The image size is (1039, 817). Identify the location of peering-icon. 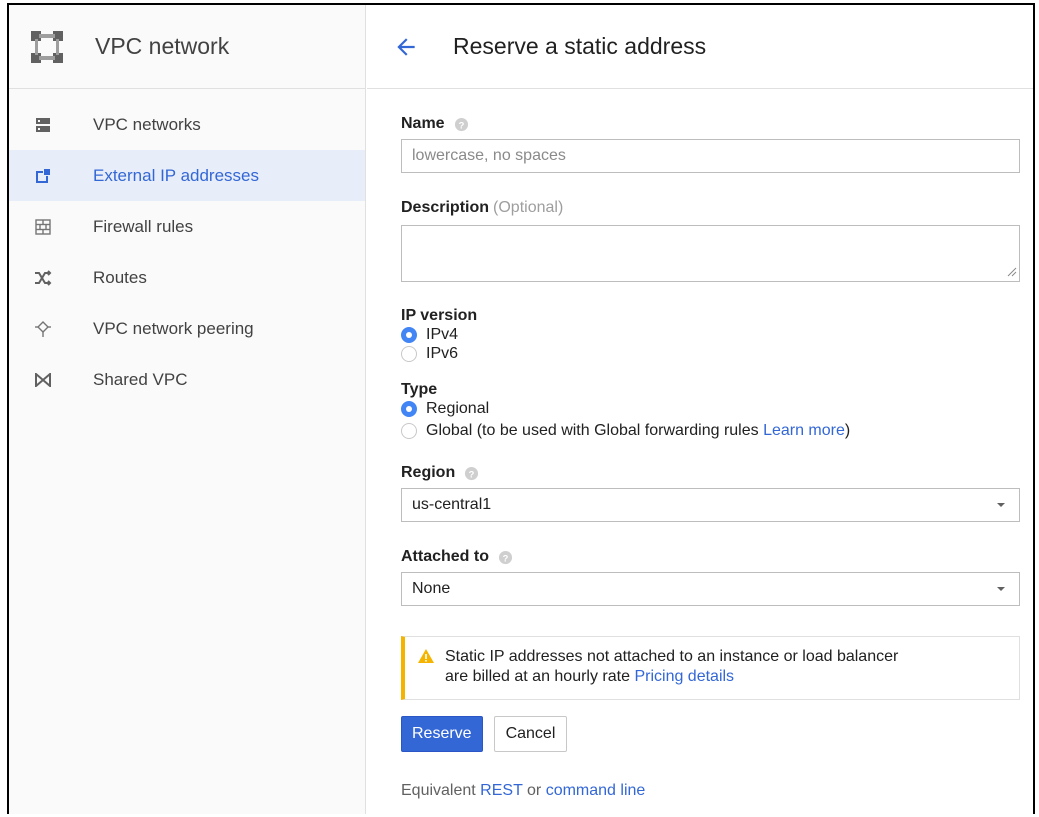
(43, 329).